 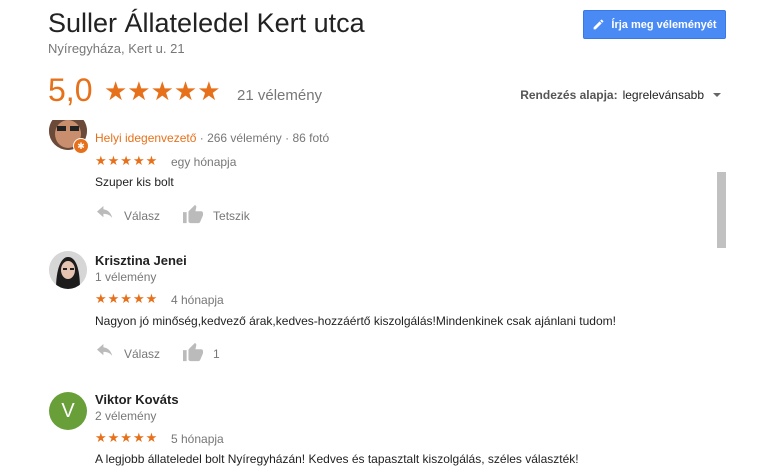 What do you see at coordinates (172, 215) in the screenshot?
I see `review-actions: Válasz Tetszik` at bounding box center [172, 215].